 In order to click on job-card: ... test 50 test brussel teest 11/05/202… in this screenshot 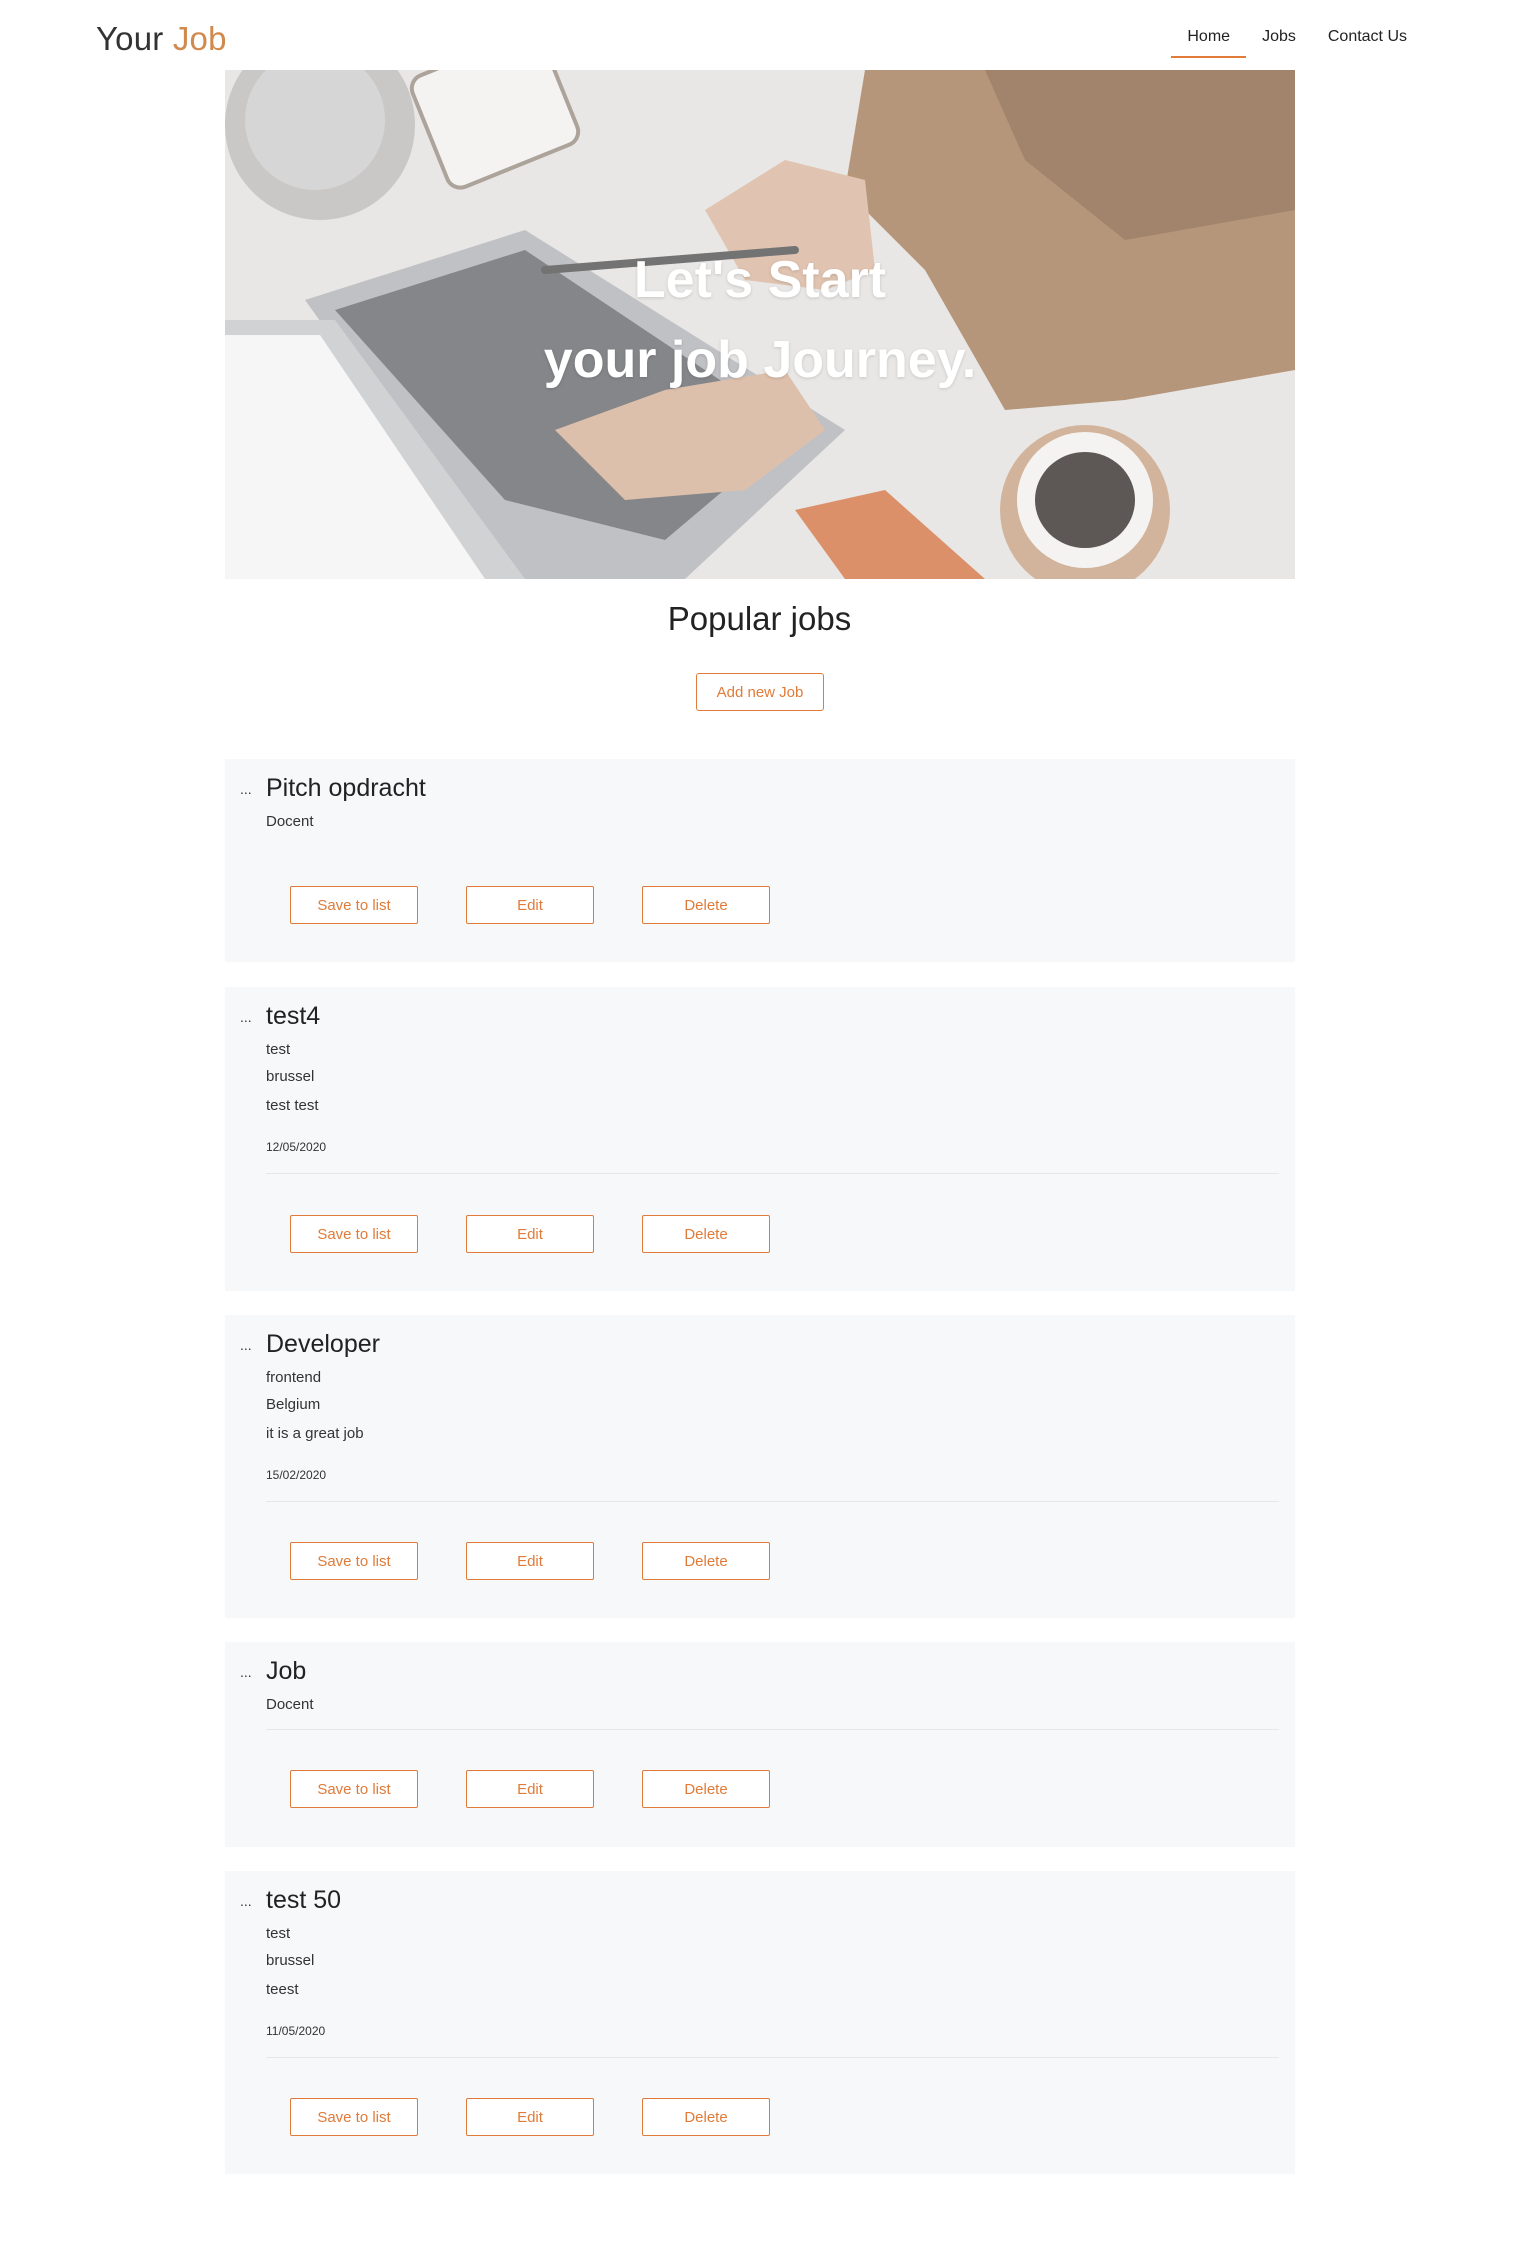, I will do `click(760, 2022)`.